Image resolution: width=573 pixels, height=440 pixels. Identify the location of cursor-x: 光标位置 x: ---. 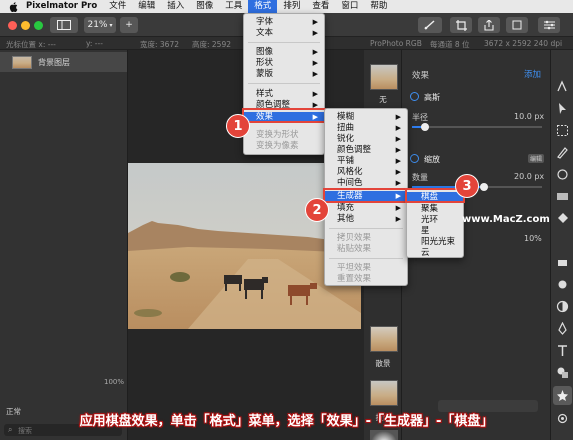
(31, 44).